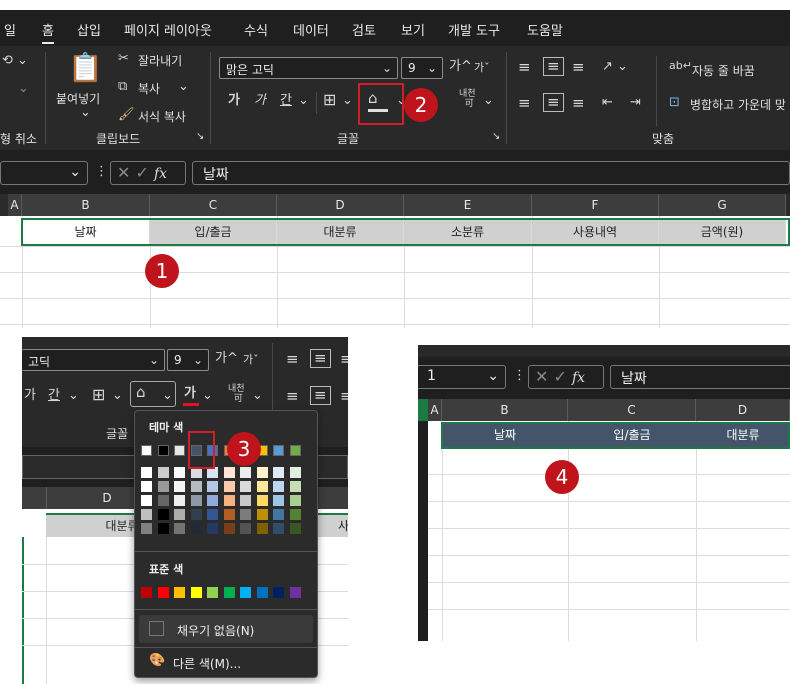 This screenshot has height=684, width=790. I want to click on dialog-launcher-icon: ↘, so click(200, 137).